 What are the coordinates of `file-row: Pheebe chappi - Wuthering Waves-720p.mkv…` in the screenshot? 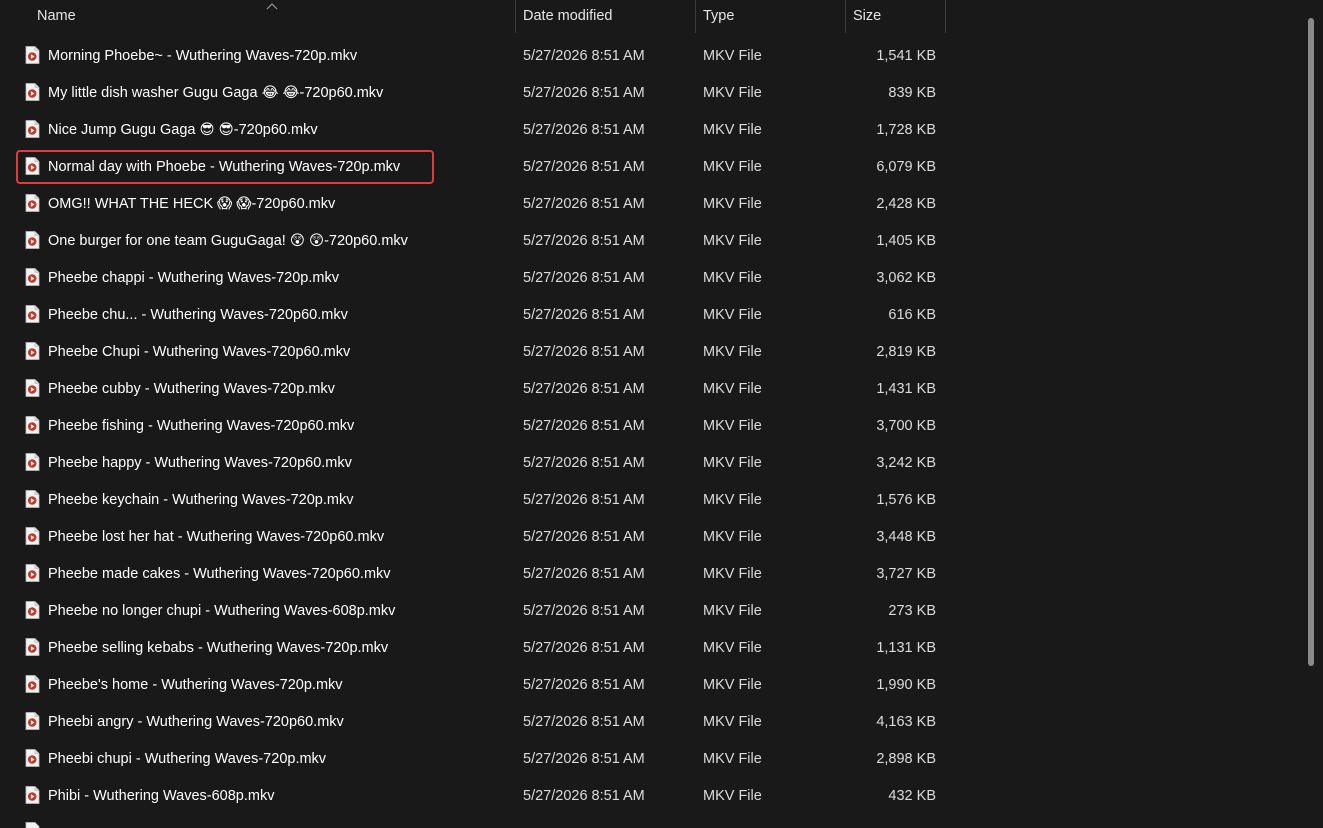 It's located at (650, 278).